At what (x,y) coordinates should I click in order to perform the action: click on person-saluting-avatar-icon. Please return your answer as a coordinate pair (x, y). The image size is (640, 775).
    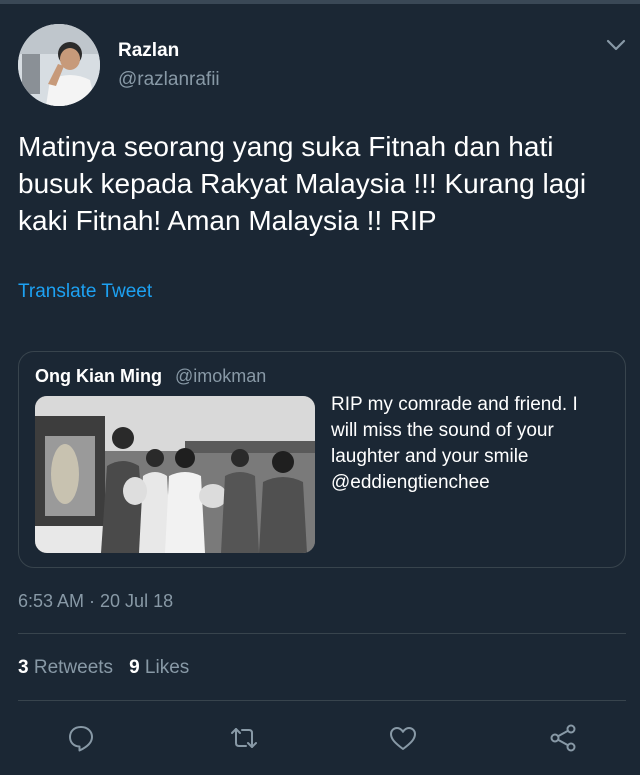
    Looking at the image, I should click on (59, 65).